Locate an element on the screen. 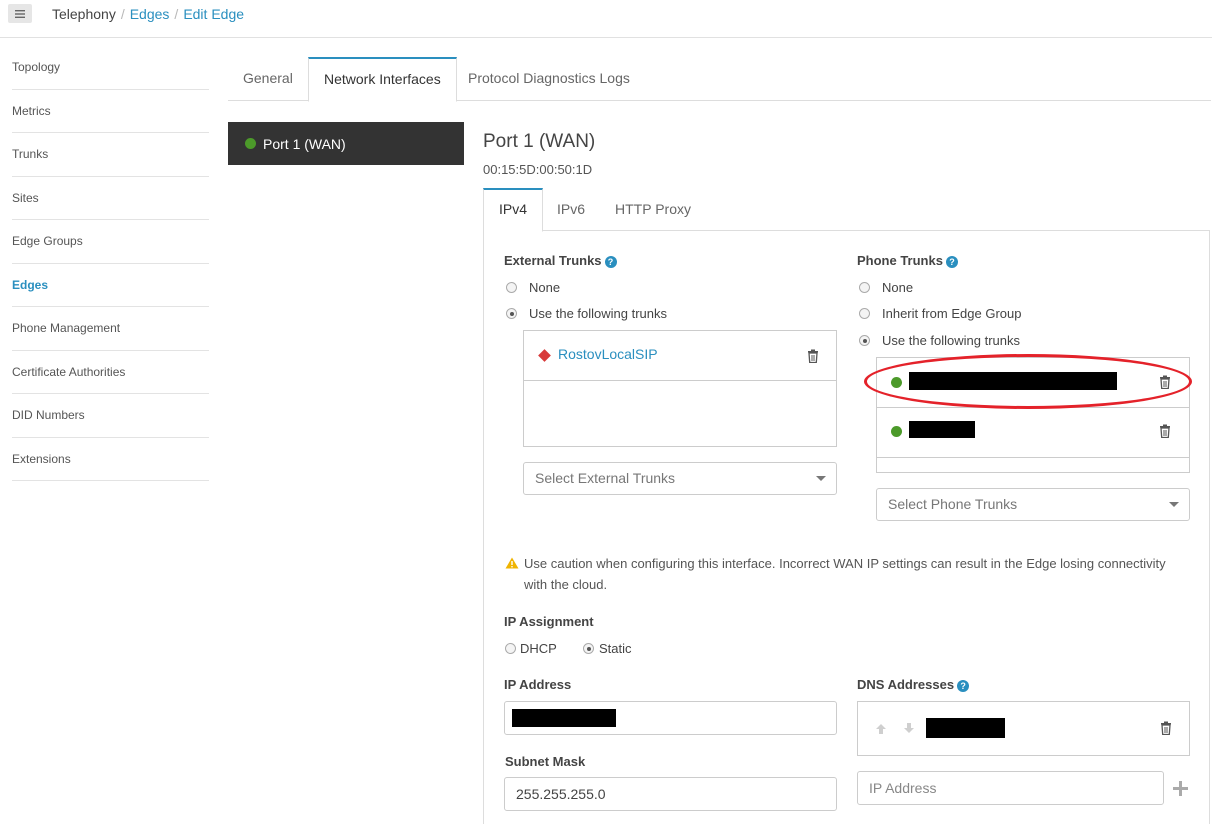  radio-label: DHCP is located at coordinates (538, 648).